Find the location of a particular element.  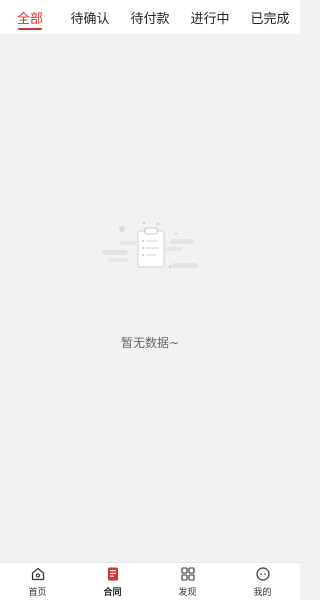

nav-item-contract: 合同 is located at coordinates (112, 581).